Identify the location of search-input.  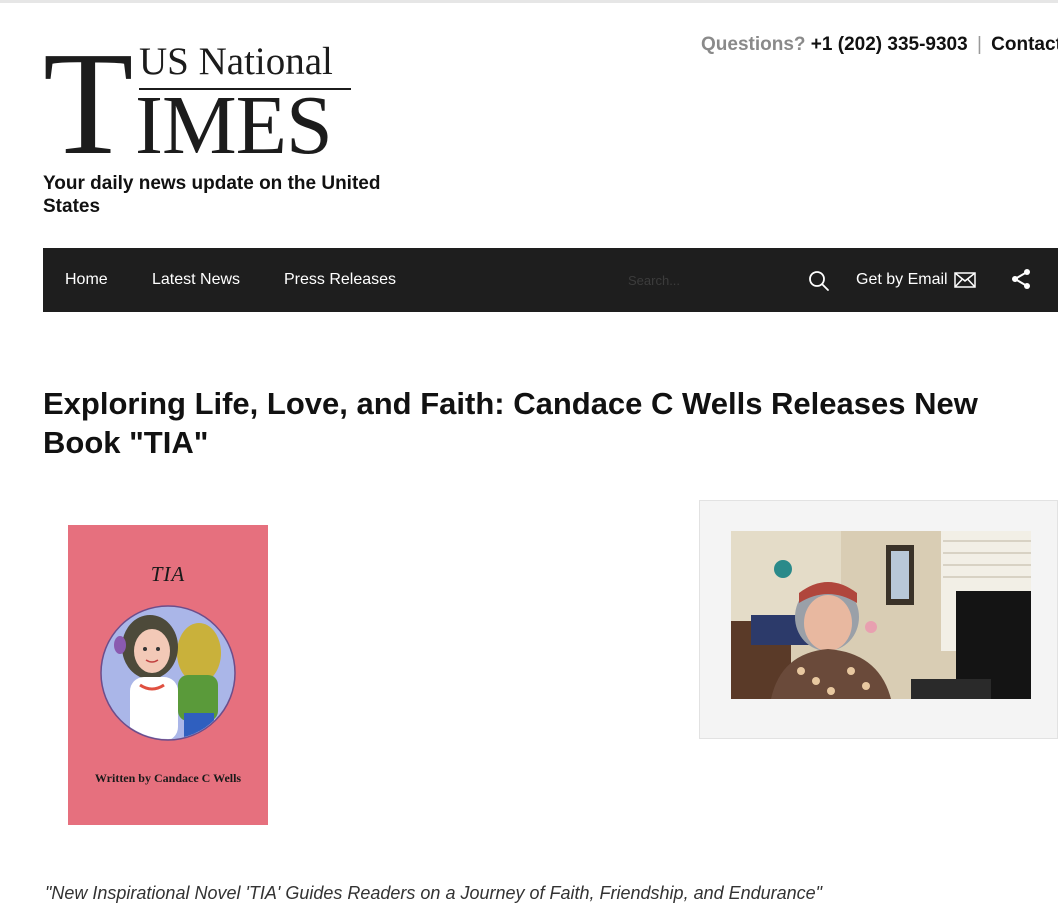
(708, 280).